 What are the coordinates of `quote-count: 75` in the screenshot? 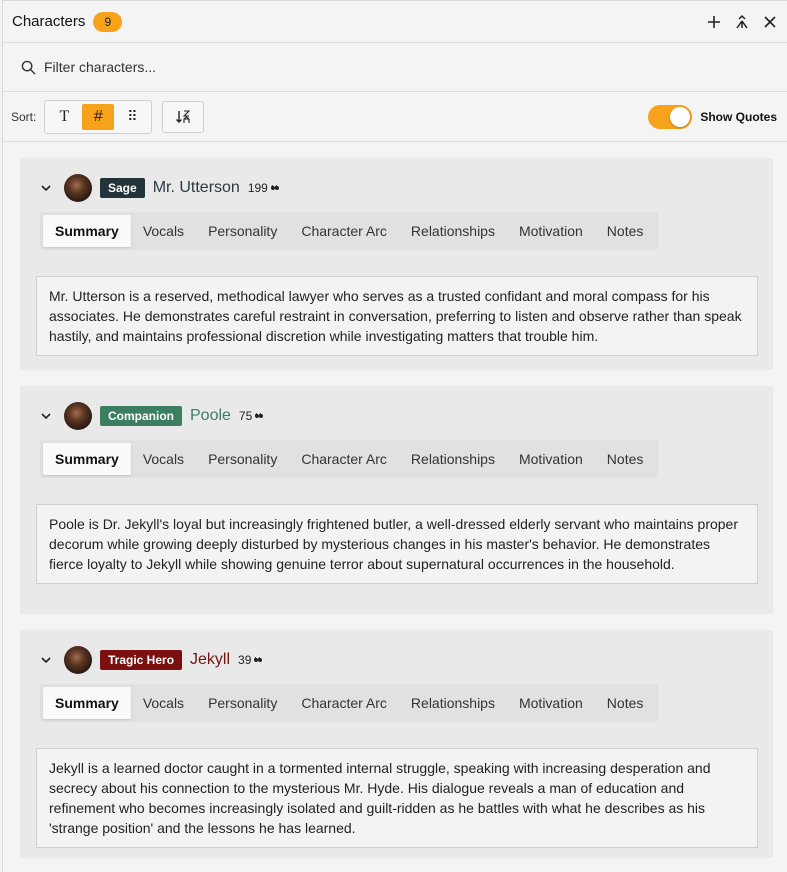 It's located at (251, 416).